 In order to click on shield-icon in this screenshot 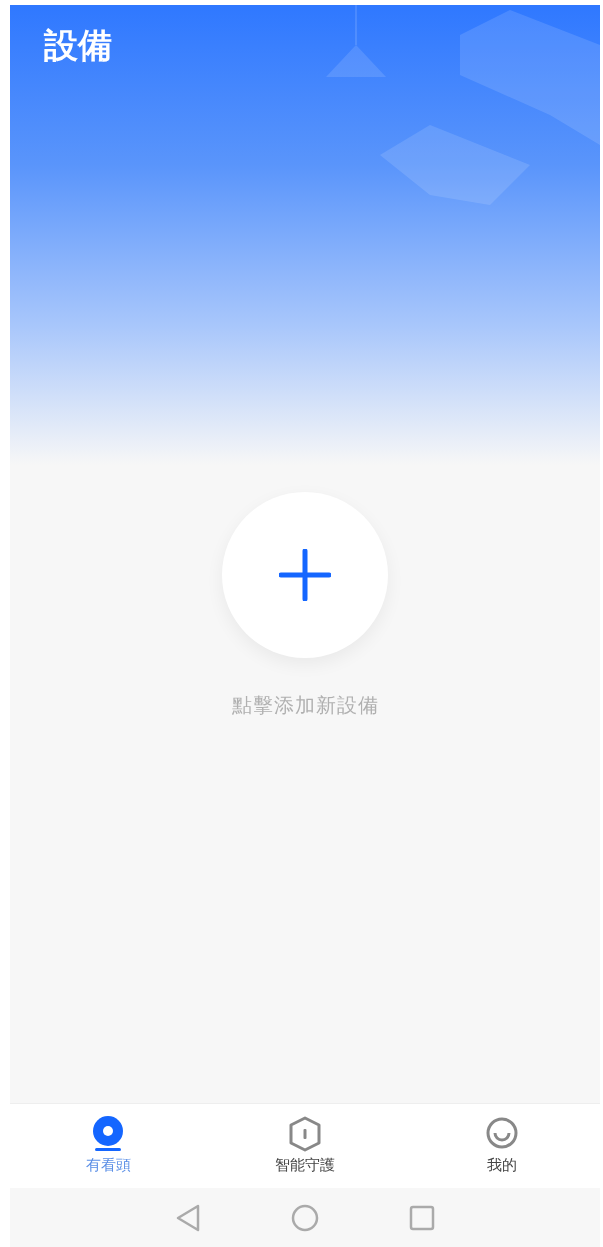, I will do `click(305, 1134)`.